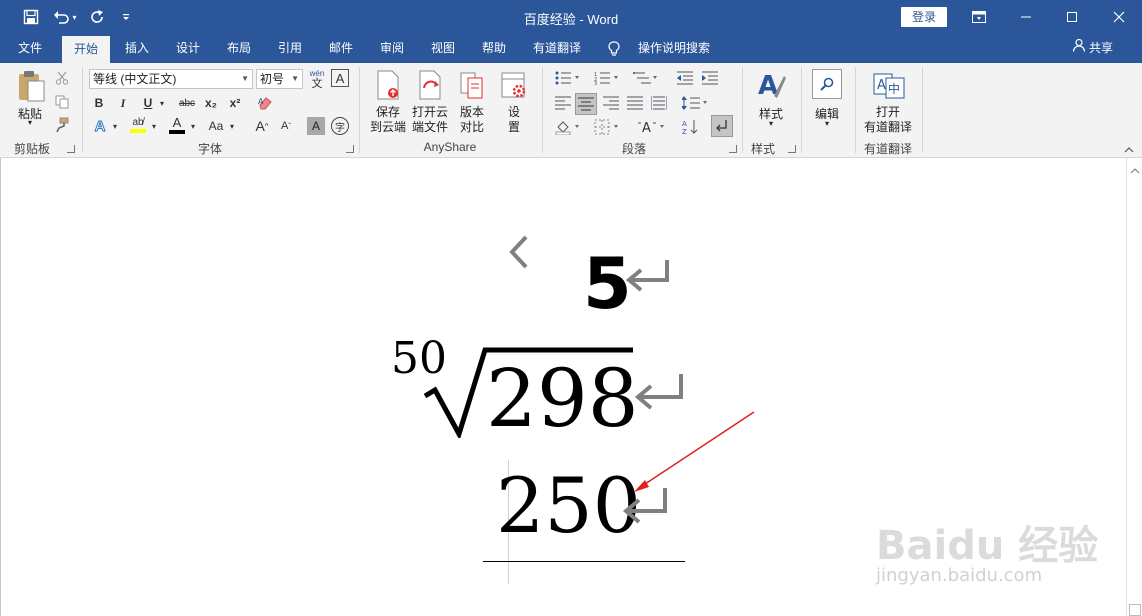  What do you see at coordinates (635, 103) in the screenshot?
I see `justify-icon` at bounding box center [635, 103].